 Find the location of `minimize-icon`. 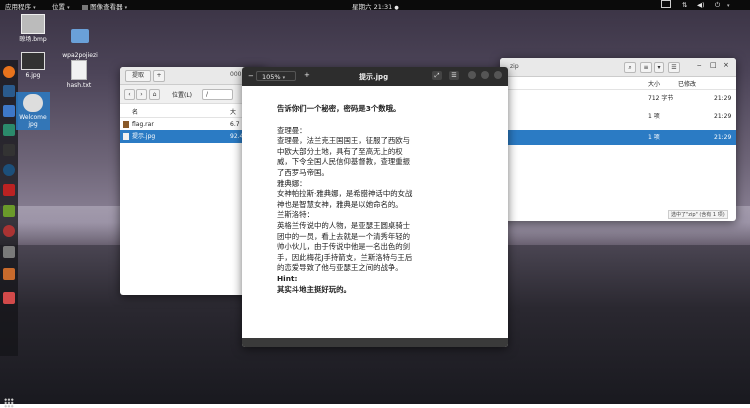

minimize-icon is located at coordinates (472, 75).